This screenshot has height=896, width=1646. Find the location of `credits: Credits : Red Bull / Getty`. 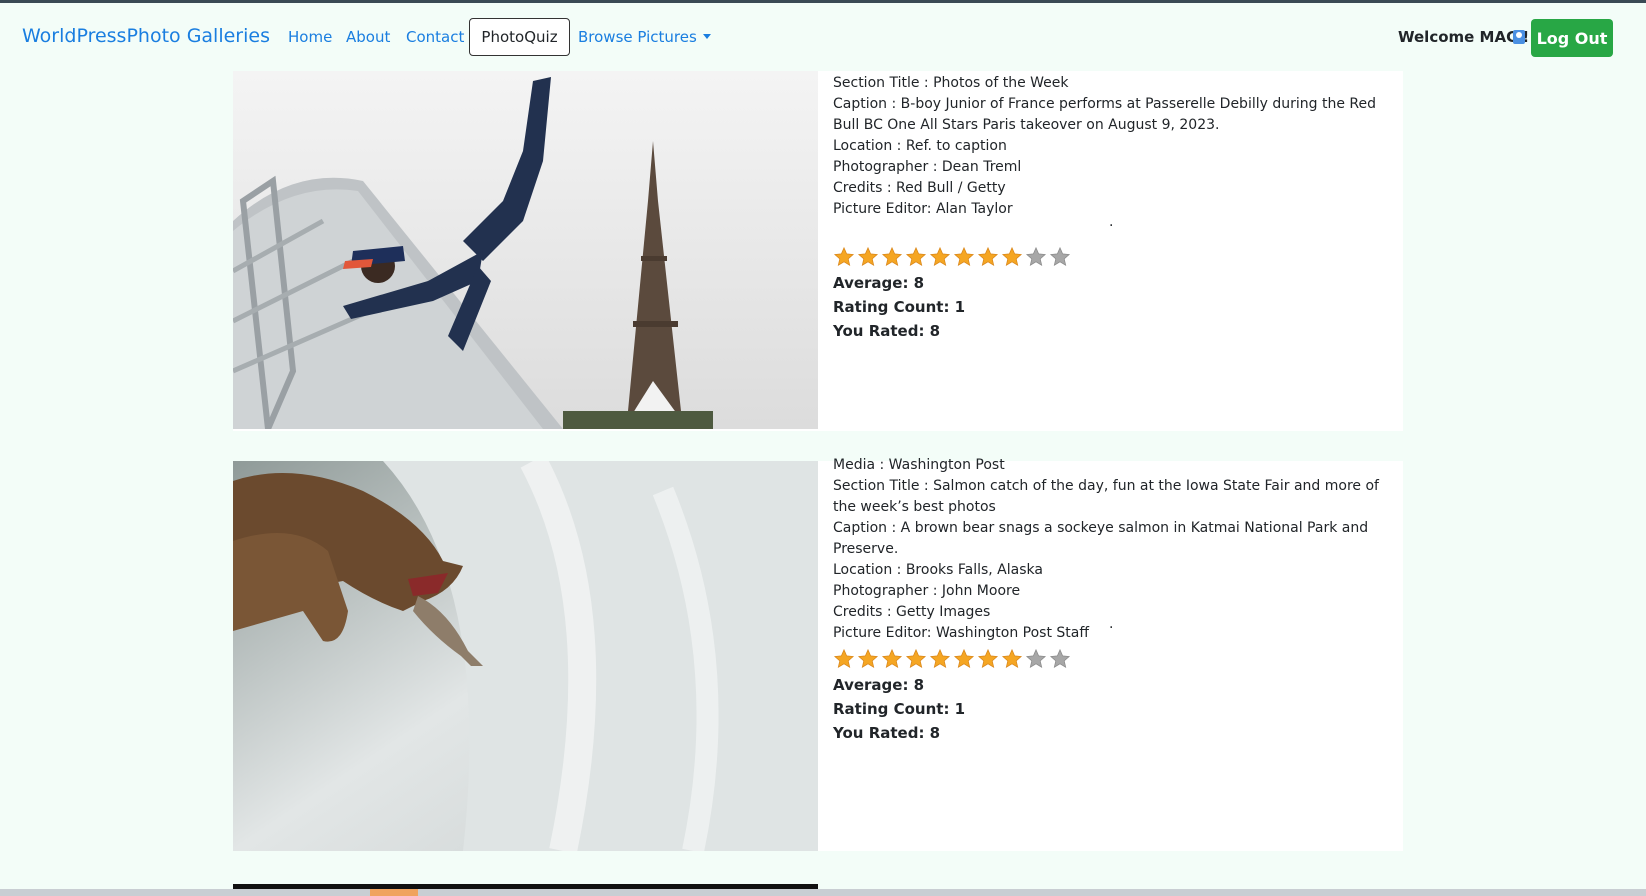

credits: Credits : Red Bull / Getty is located at coordinates (919, 188).